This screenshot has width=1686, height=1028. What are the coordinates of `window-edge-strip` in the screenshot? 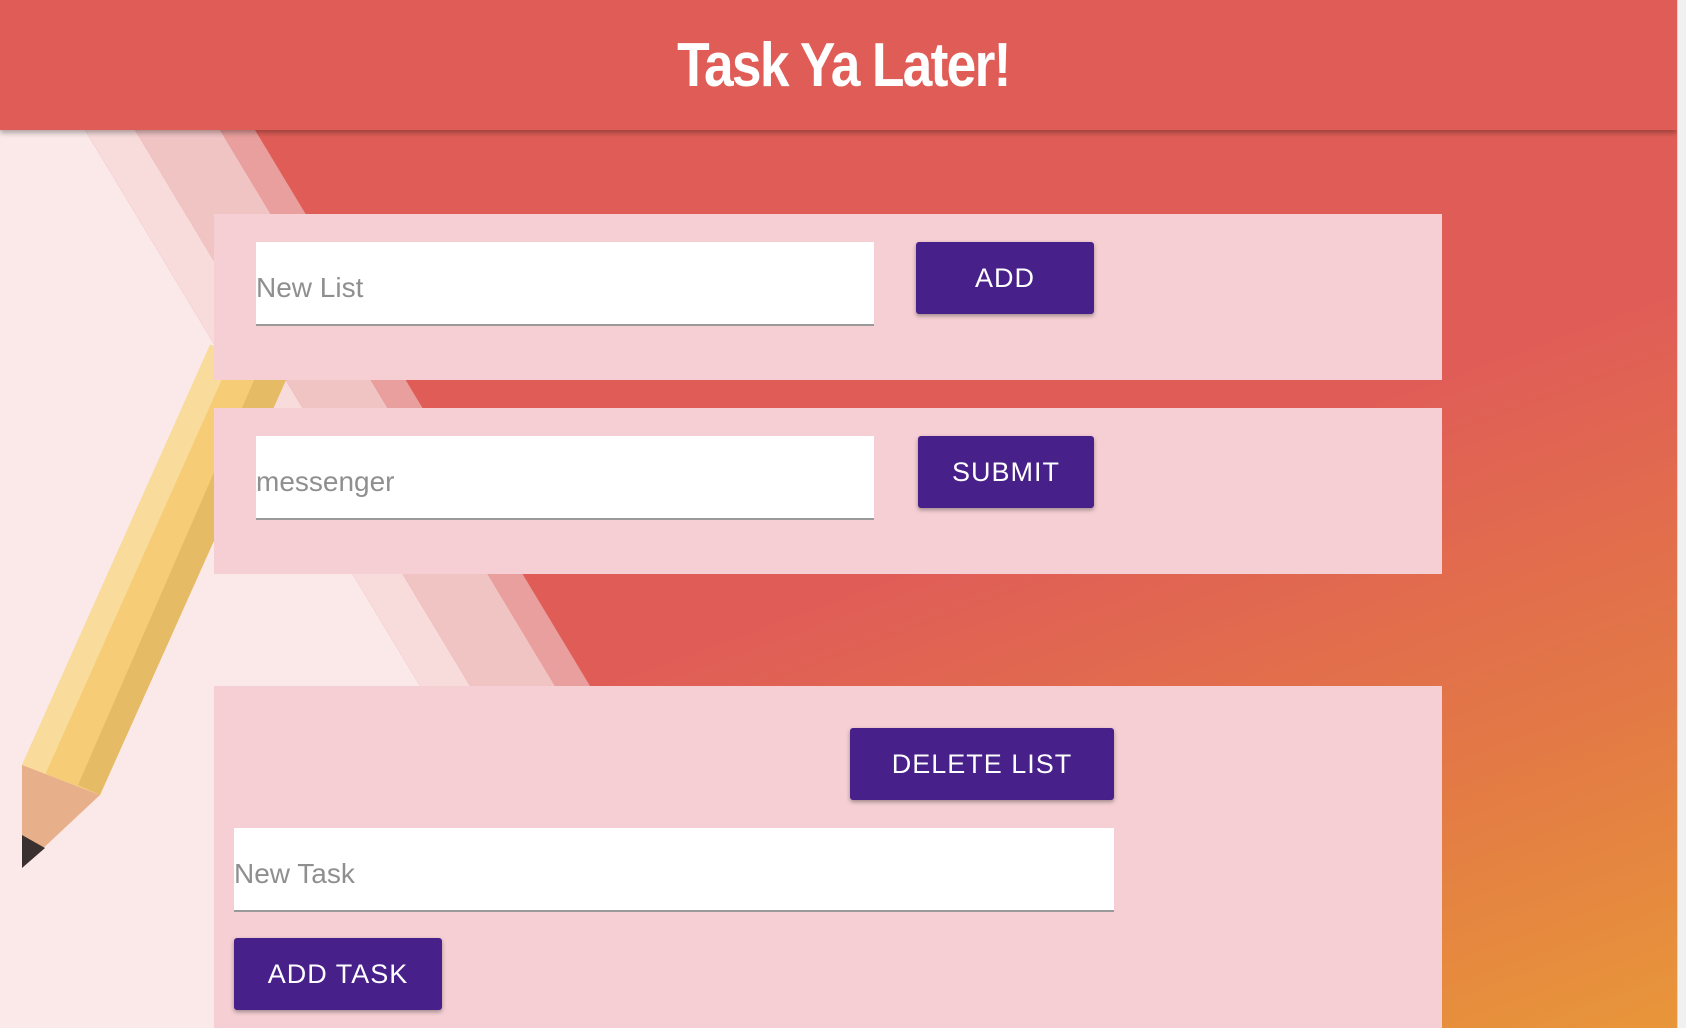 It's located at (1681, 514).